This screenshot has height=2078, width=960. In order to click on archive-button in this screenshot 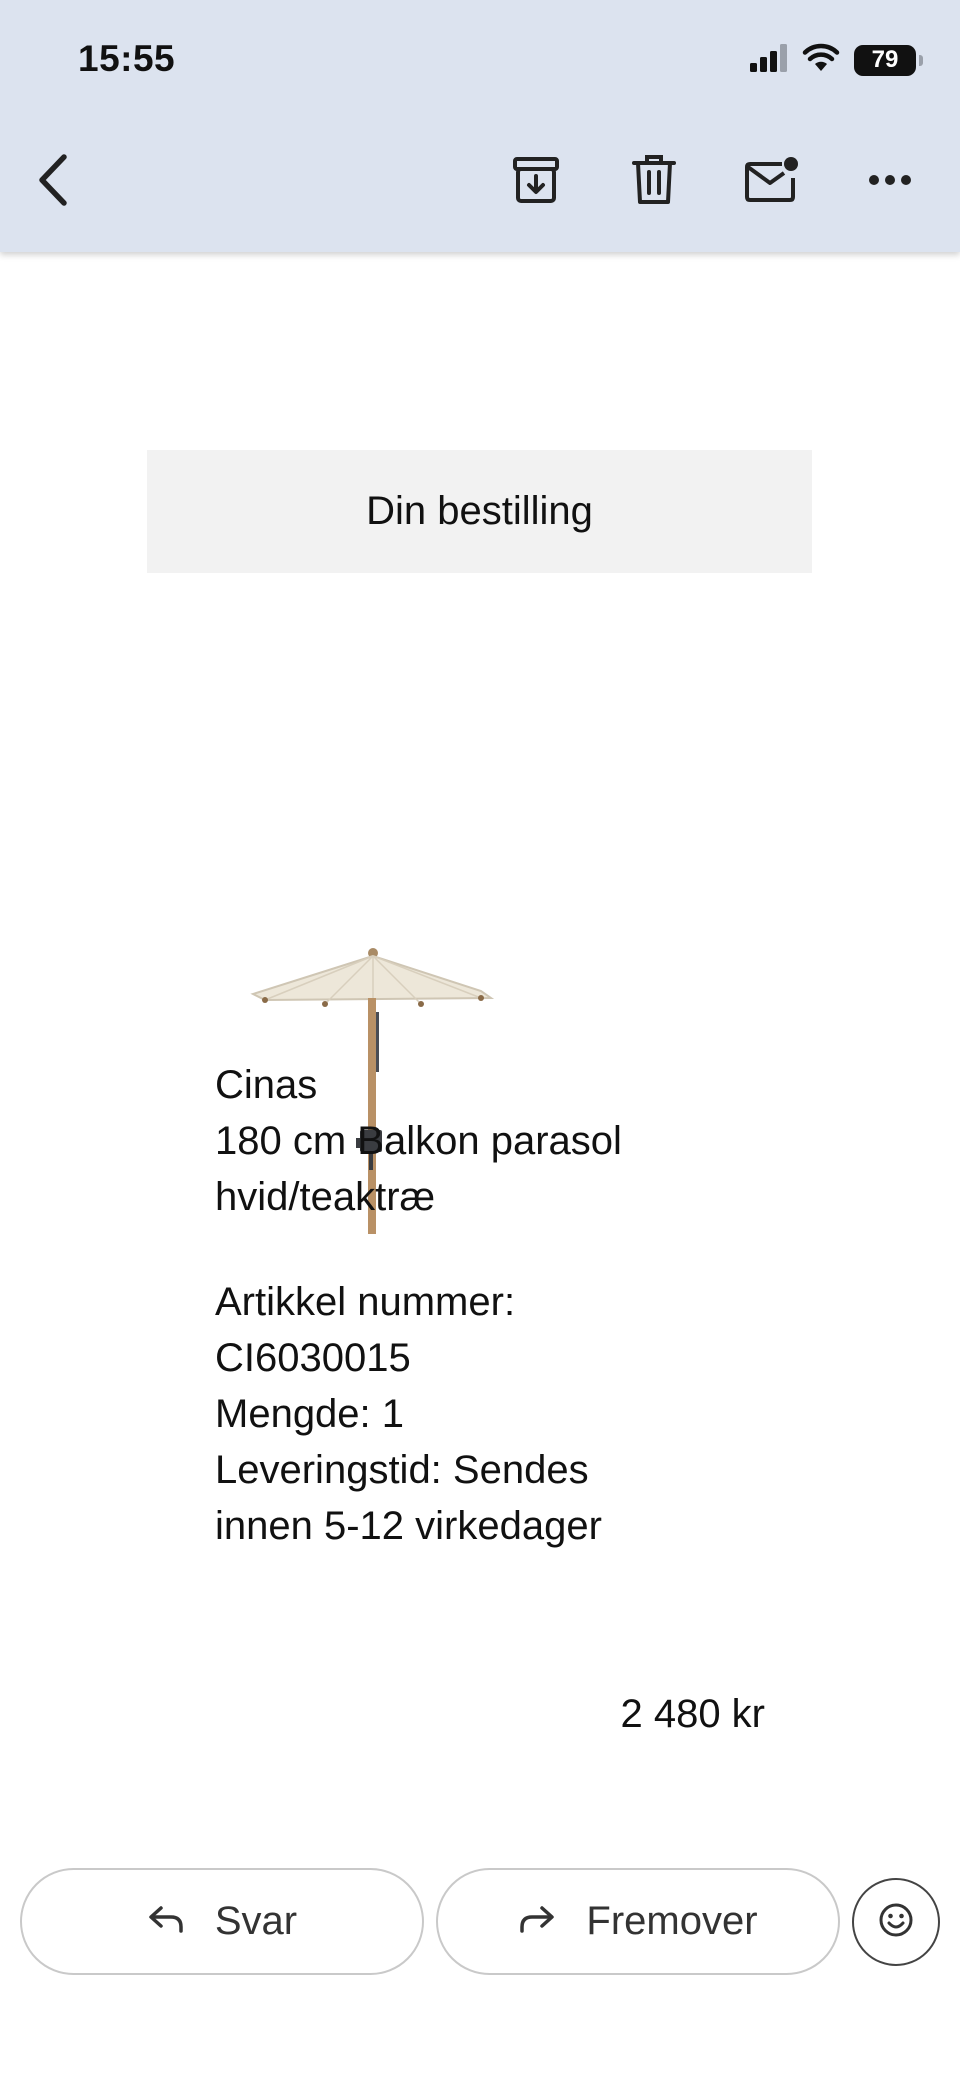, I will do `click(536, 182)`.